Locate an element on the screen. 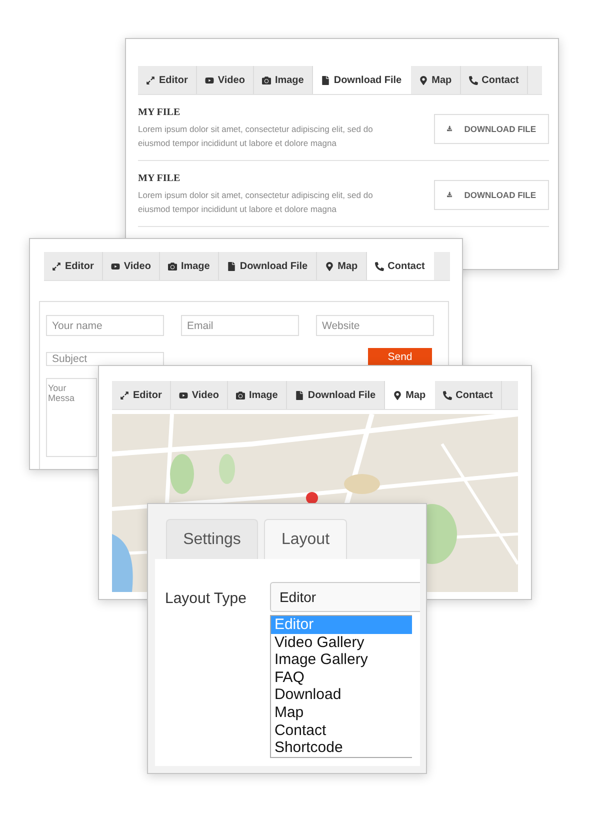 The image size is (602, 813). list-option: Map is located at coordinates (341, 713).